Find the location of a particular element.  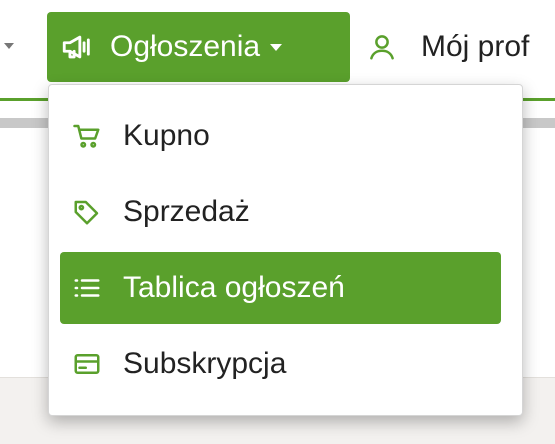

shopping-cart-icon is located at coordinates (87, 136).